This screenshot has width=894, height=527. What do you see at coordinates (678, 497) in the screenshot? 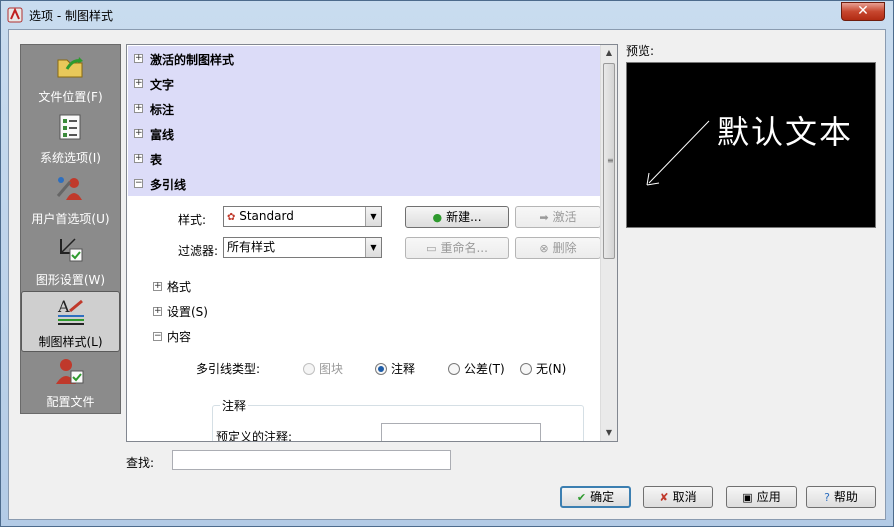
I see `cancel-button: ✘ 取消` at bounding box center [678, 497].